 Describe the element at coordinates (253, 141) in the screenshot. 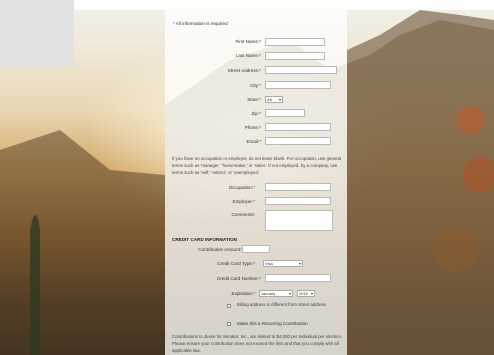

I see `email-label: Email:*` at that location.